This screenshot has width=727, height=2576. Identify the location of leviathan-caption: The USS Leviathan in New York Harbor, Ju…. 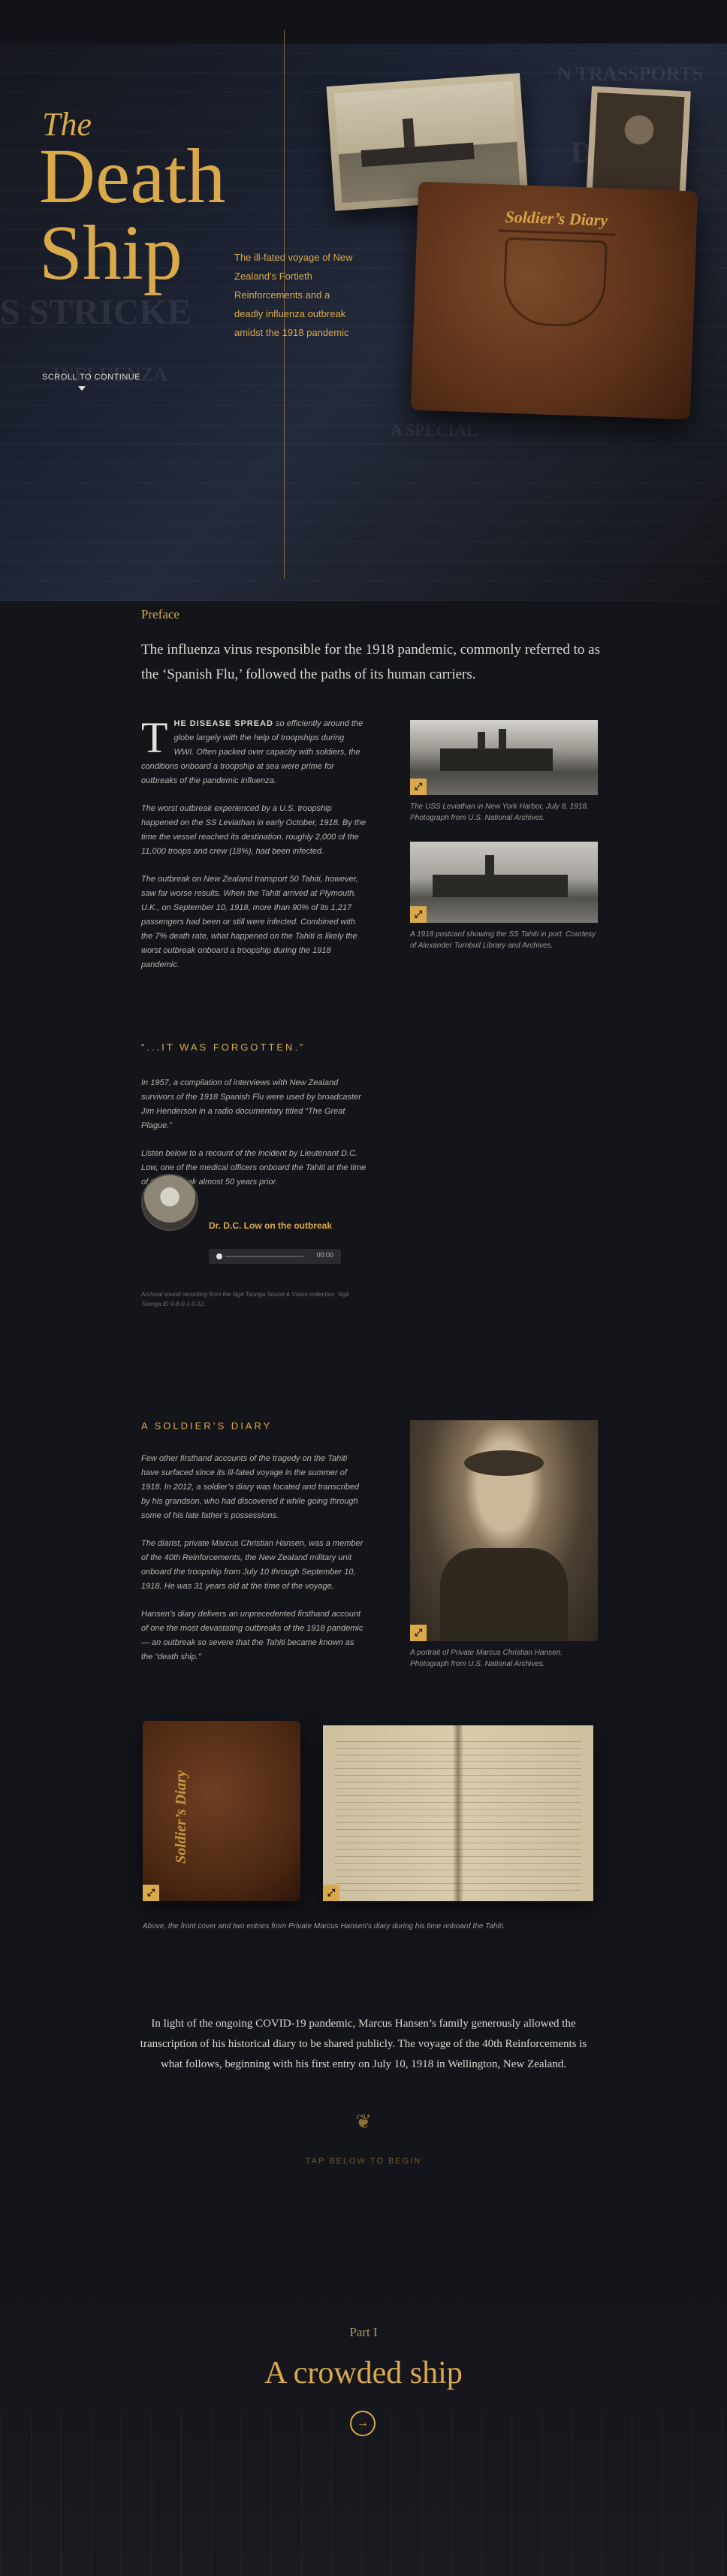
(499, 812).